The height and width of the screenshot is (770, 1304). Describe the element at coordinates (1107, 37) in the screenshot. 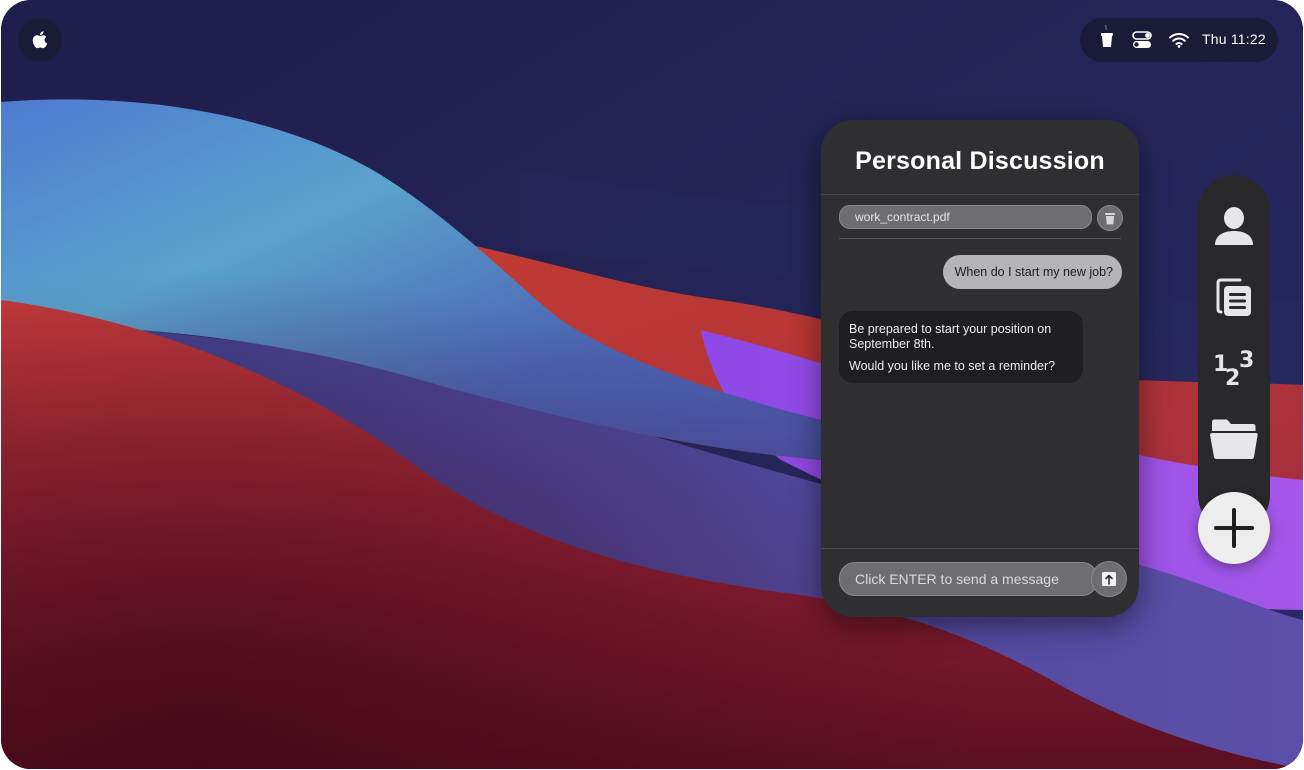

I see `coffee-cup-icon` at that location.